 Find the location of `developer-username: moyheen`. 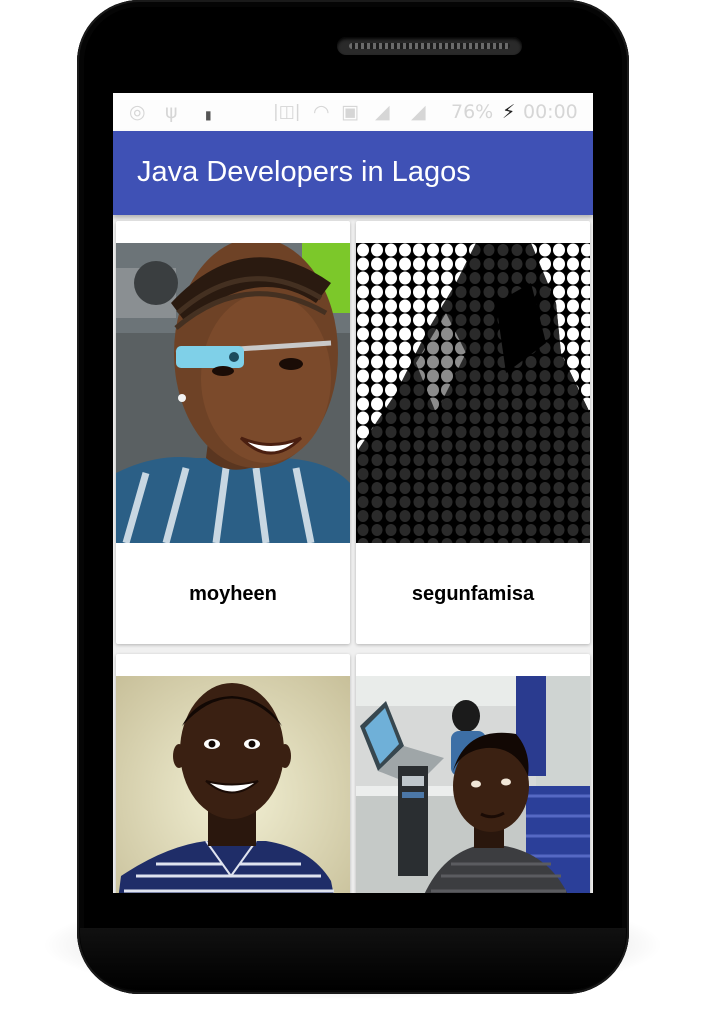

developer-username: moyheen is located at coordinates (233, 594).